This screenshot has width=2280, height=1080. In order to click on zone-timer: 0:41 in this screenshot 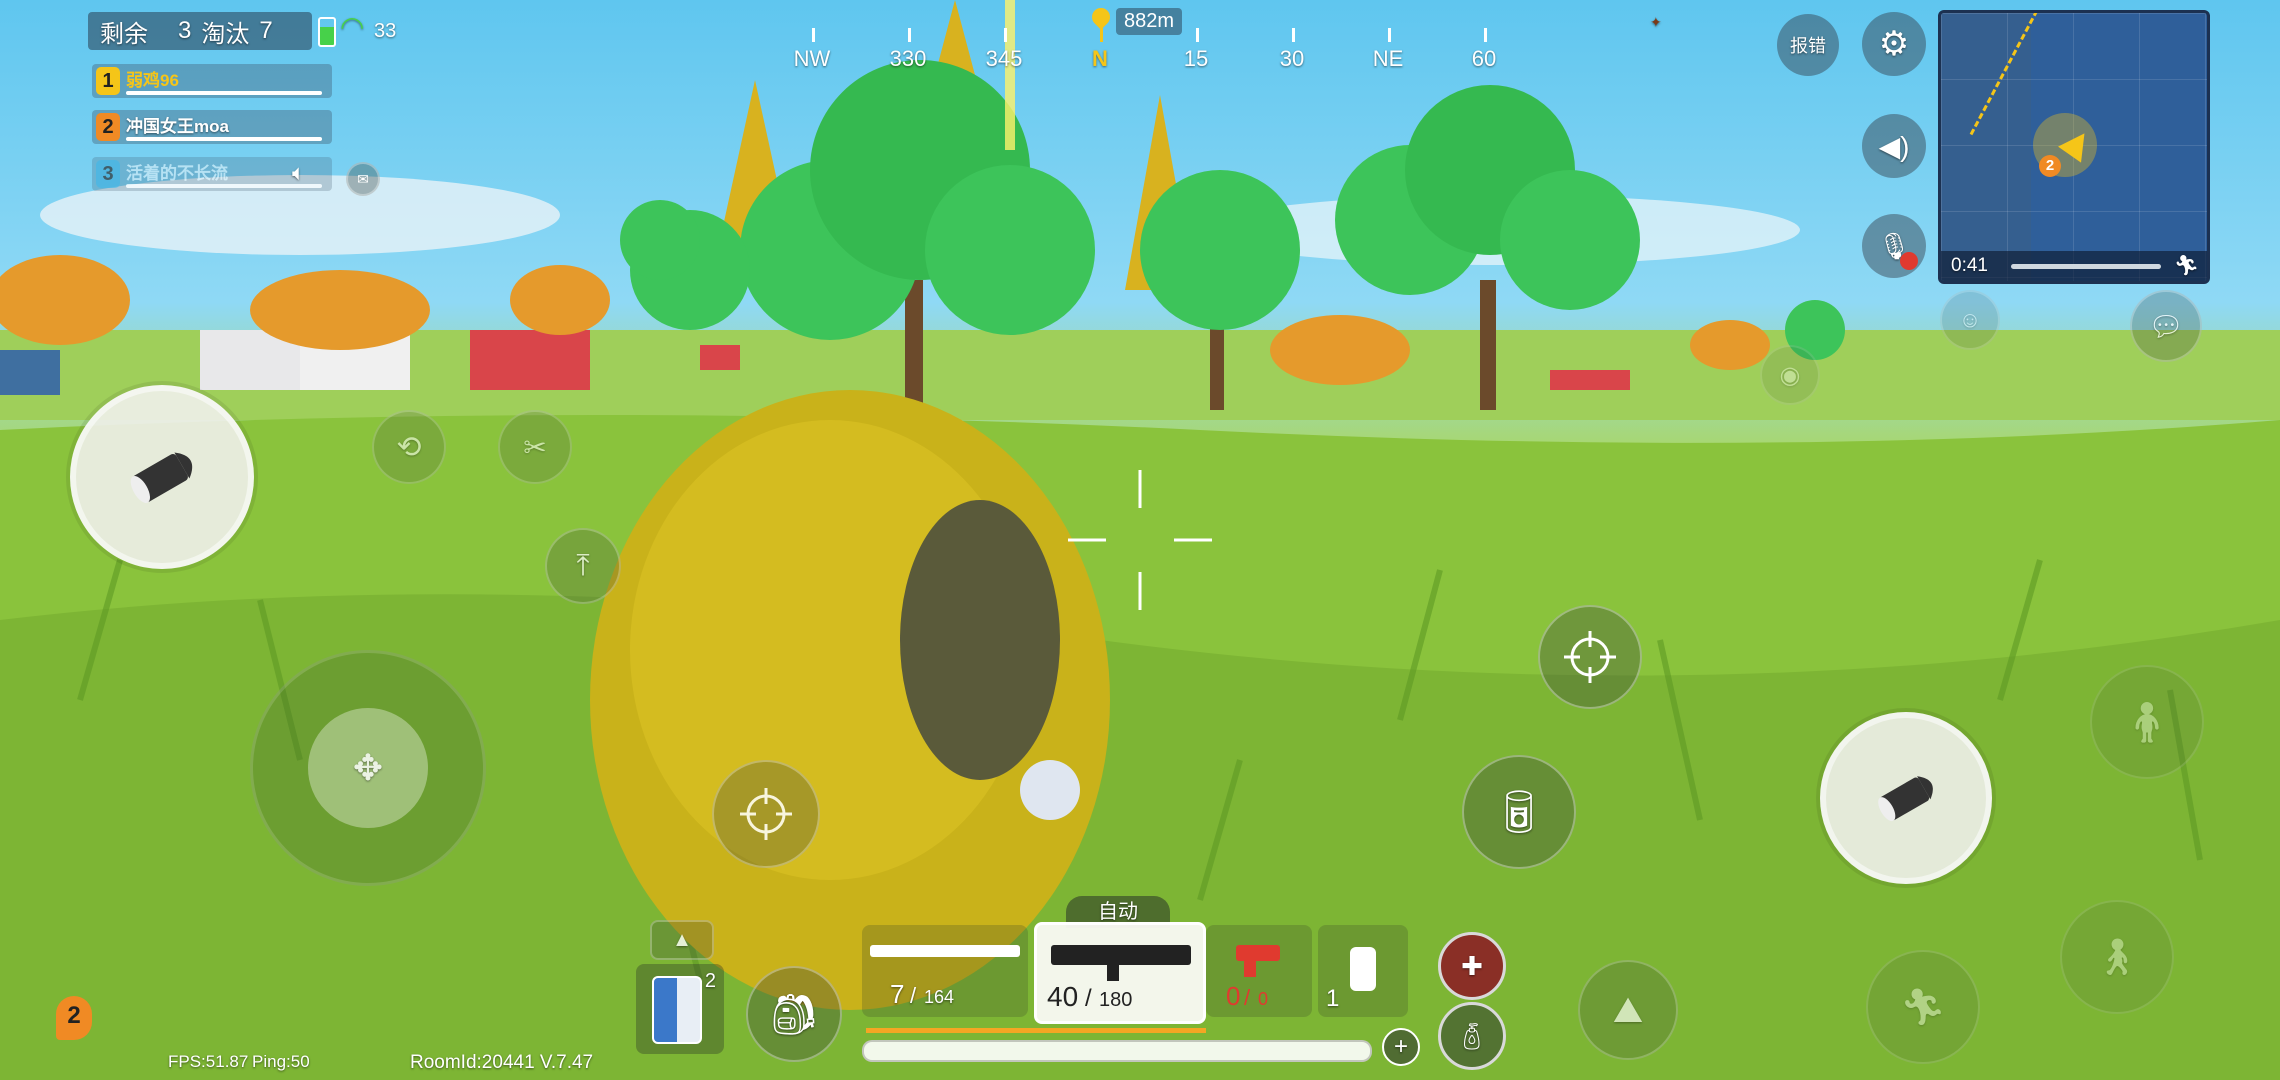, I will do `click(1969, 265)`.